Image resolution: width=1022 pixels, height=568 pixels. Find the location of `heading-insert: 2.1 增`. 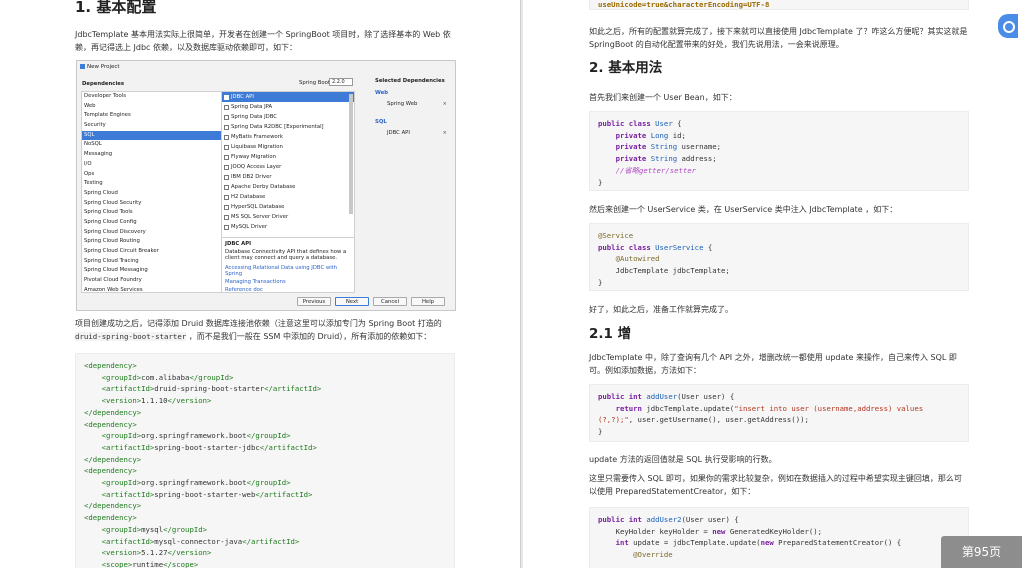

heading-insert: 2.1 增 is located at coordinates (610, 334).